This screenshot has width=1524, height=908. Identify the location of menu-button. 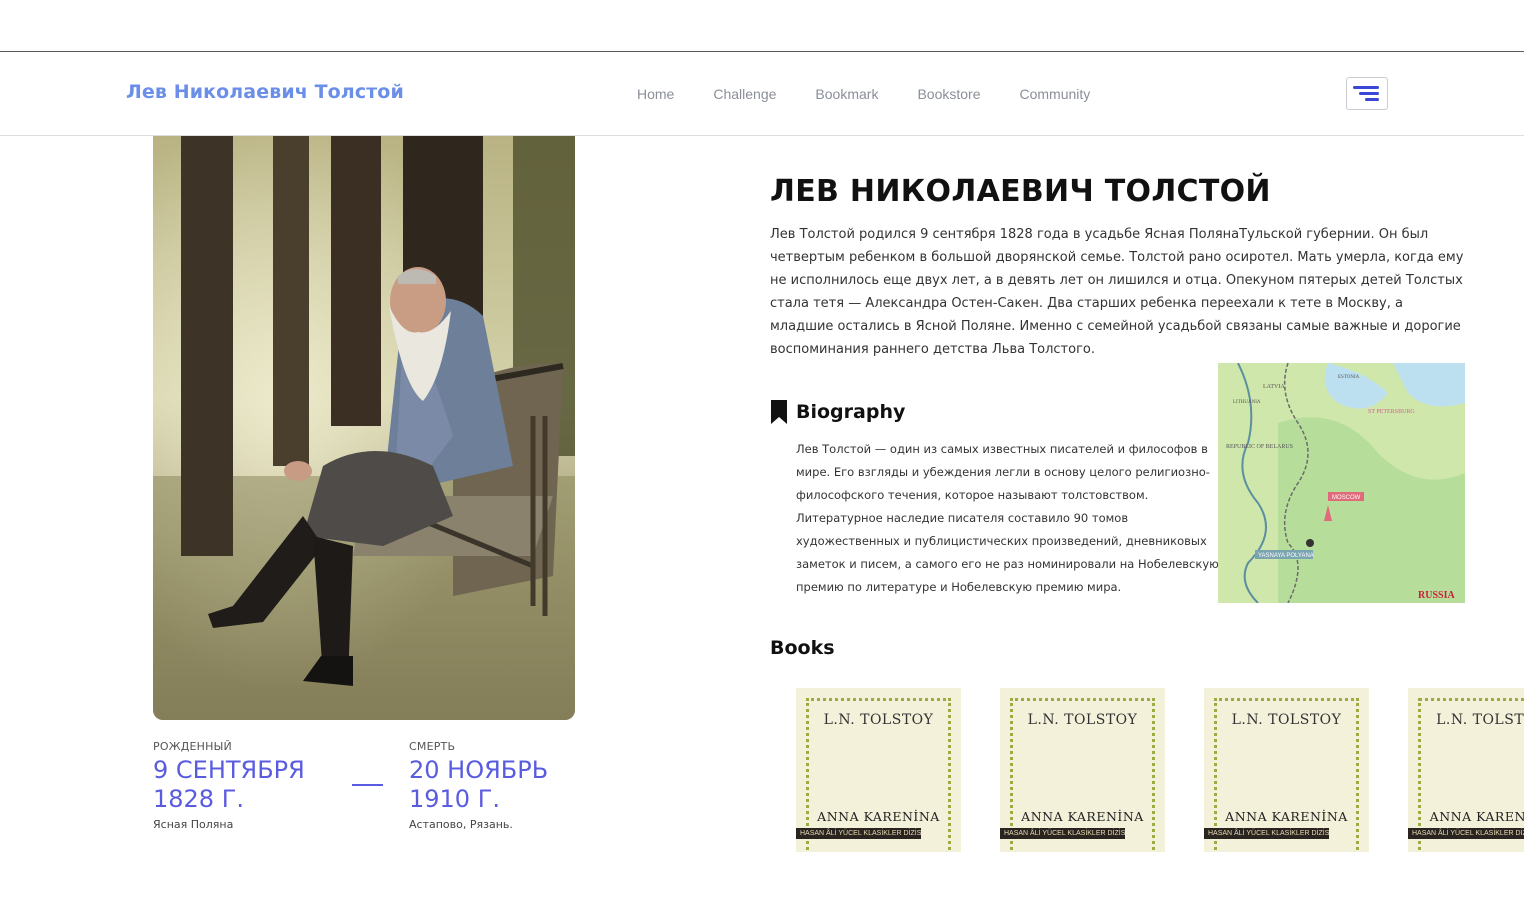
(1367, 93).